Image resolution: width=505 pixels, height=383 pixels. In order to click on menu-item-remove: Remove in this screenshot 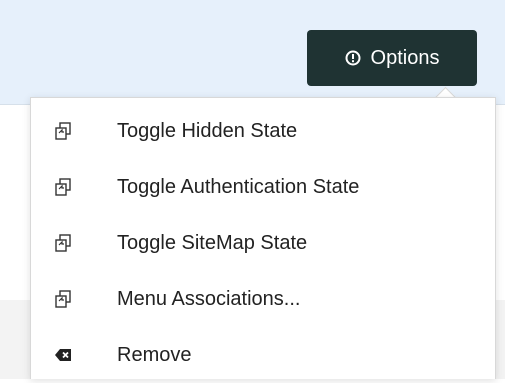, I will do `click(263, 355)`.